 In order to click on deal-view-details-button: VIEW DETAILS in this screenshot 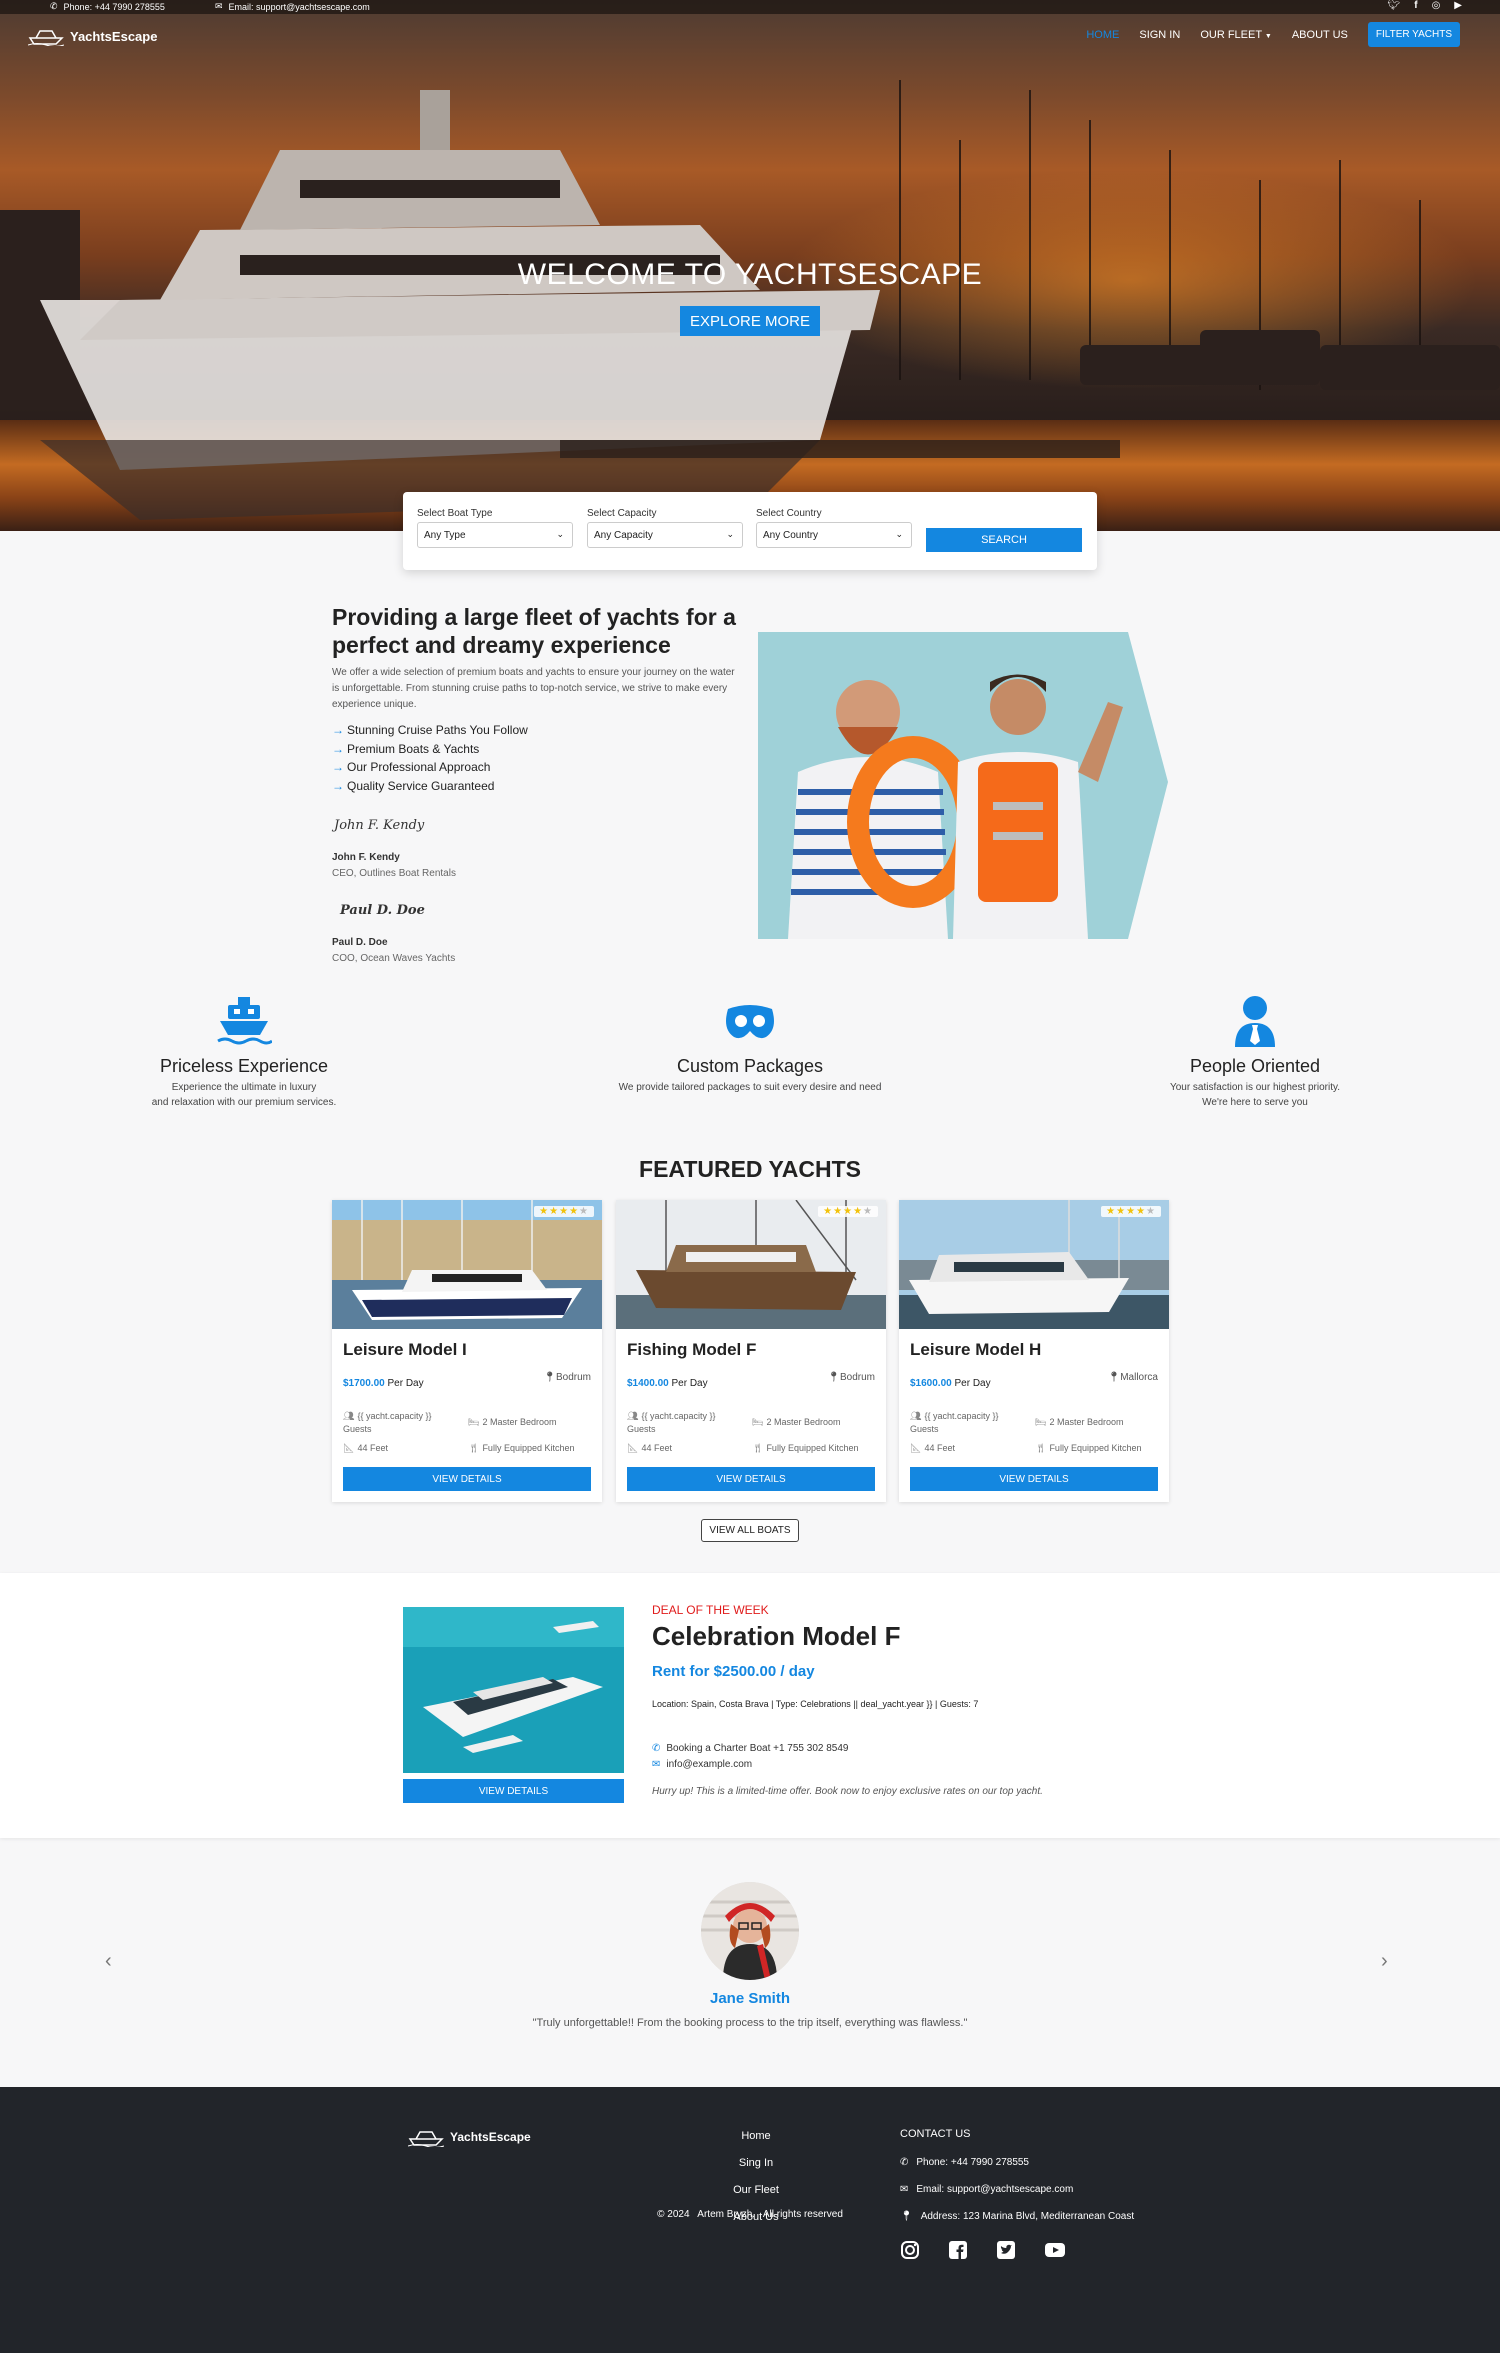, I will do `click(513, 1791)`.